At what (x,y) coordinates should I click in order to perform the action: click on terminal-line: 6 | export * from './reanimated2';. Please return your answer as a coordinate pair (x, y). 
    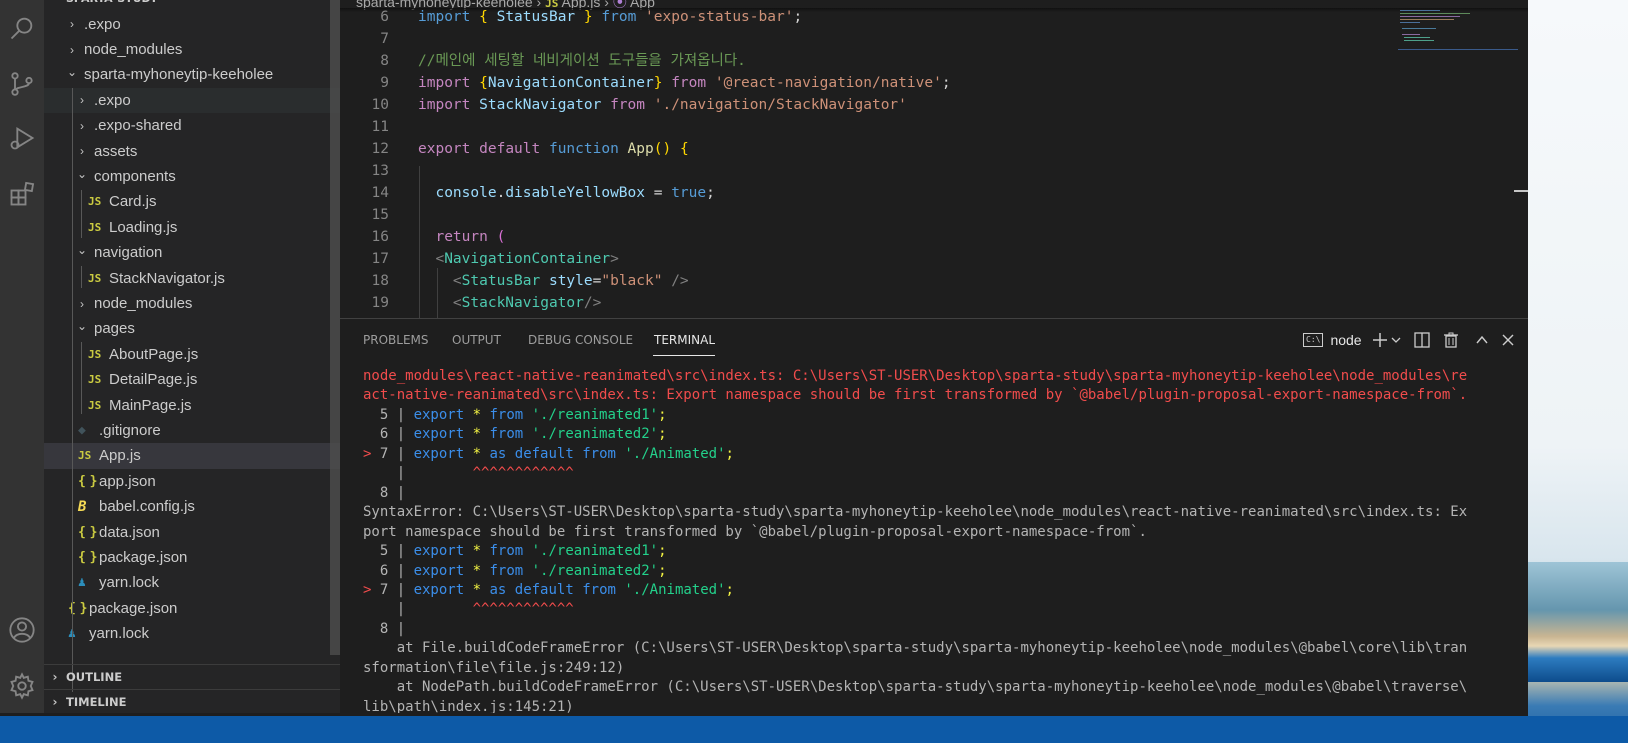
    Looking at the image, I should click on (515, 434).